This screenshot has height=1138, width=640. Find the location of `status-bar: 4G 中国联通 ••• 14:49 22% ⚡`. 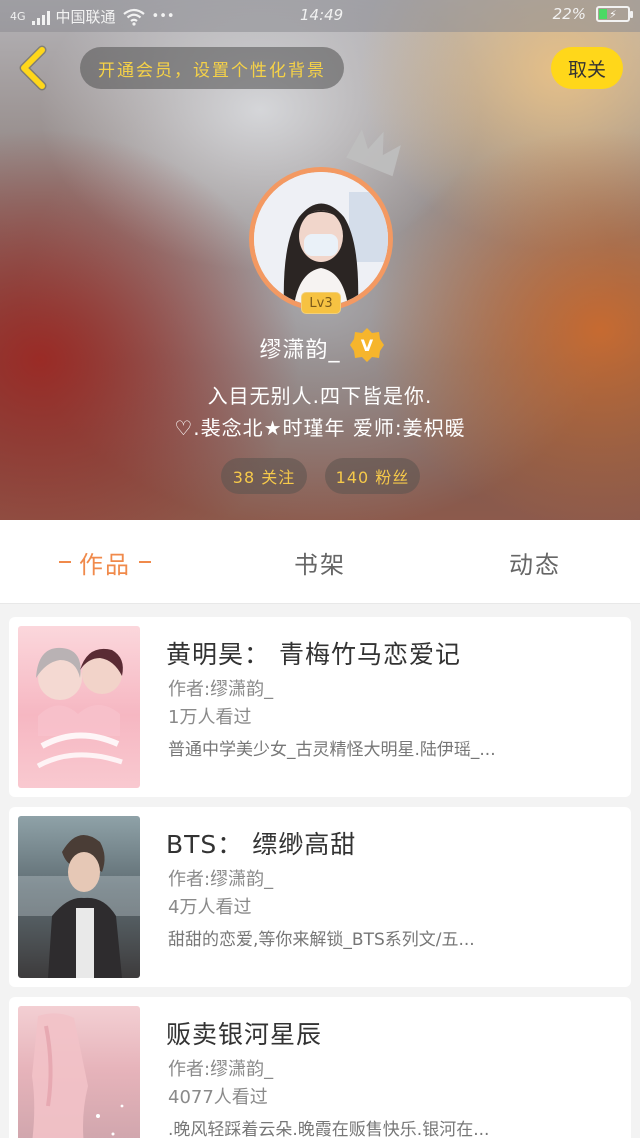

status-bar: 4G 中国联通 ••• 14:49 22% ⚡ is located at coordinates (320, 16).